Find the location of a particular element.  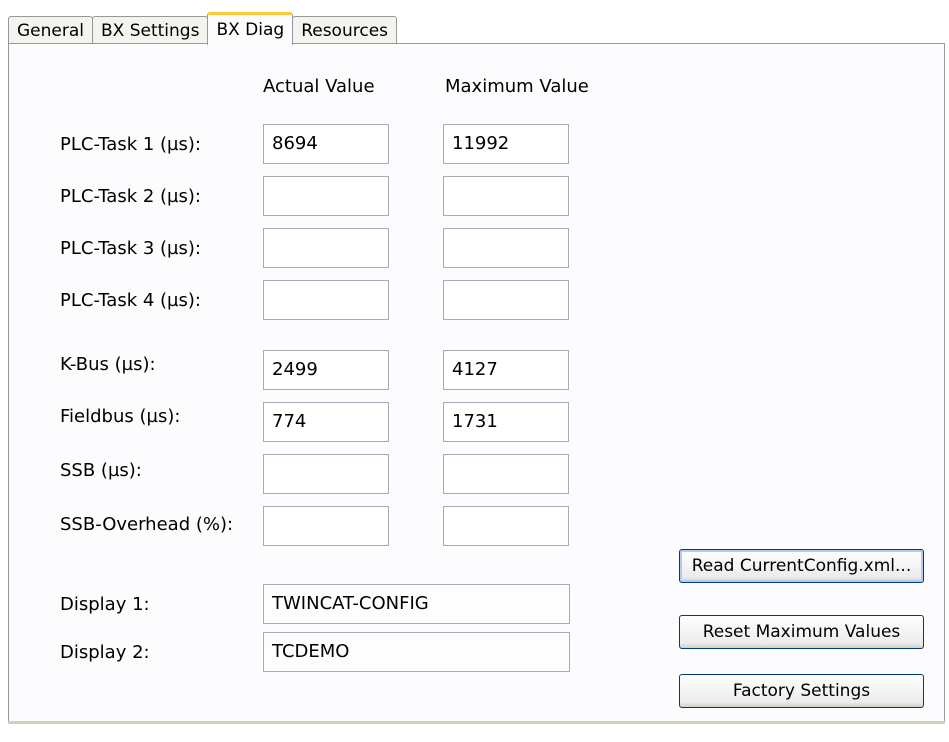

tab-general-label: General is located at coordinates (50, 30).